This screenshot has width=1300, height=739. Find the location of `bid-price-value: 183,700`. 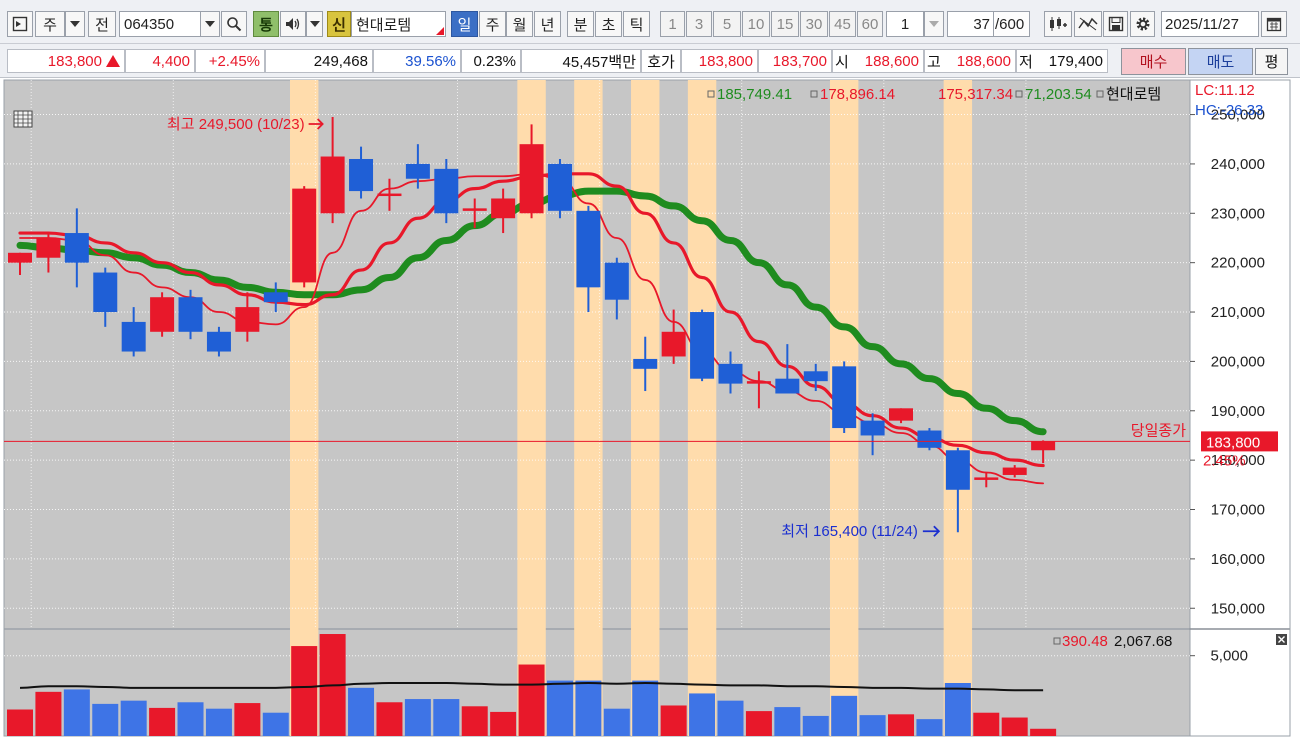

bid-price-value: 183,700 is located at coordinates (799, 61).